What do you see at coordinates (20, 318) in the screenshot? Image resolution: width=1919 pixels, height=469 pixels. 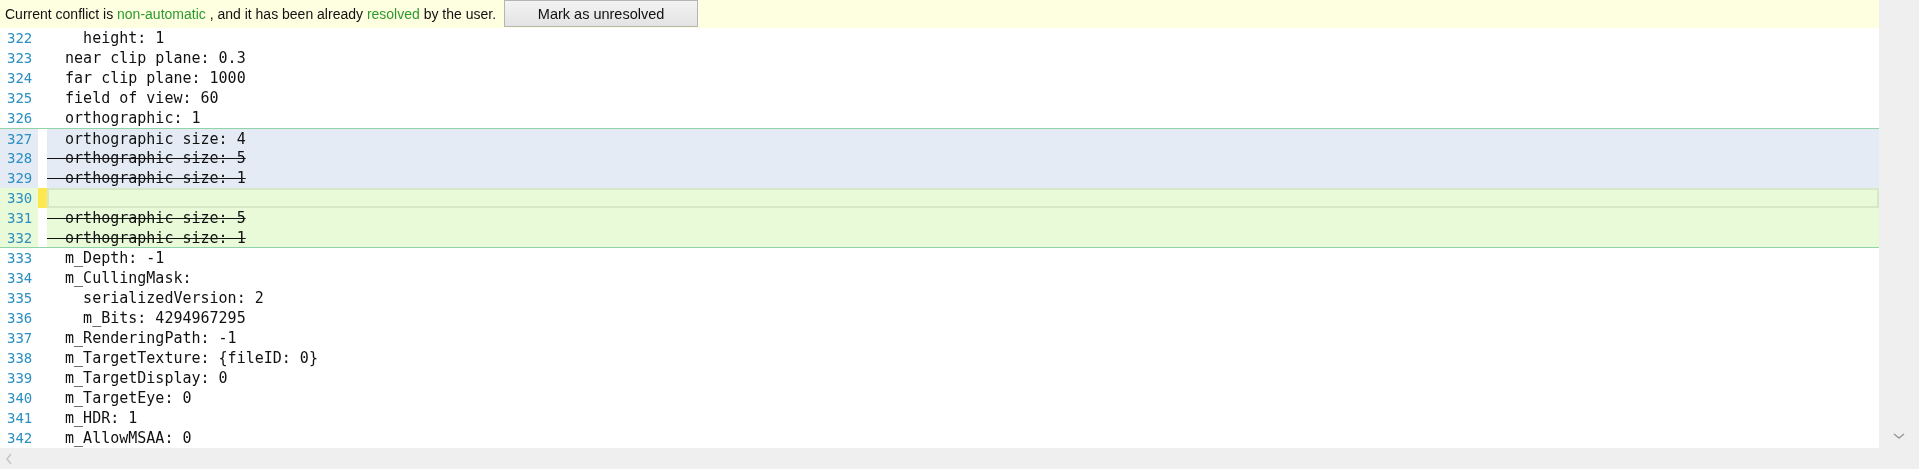 I see `line-number: 336` at bounding box center [20, 318].